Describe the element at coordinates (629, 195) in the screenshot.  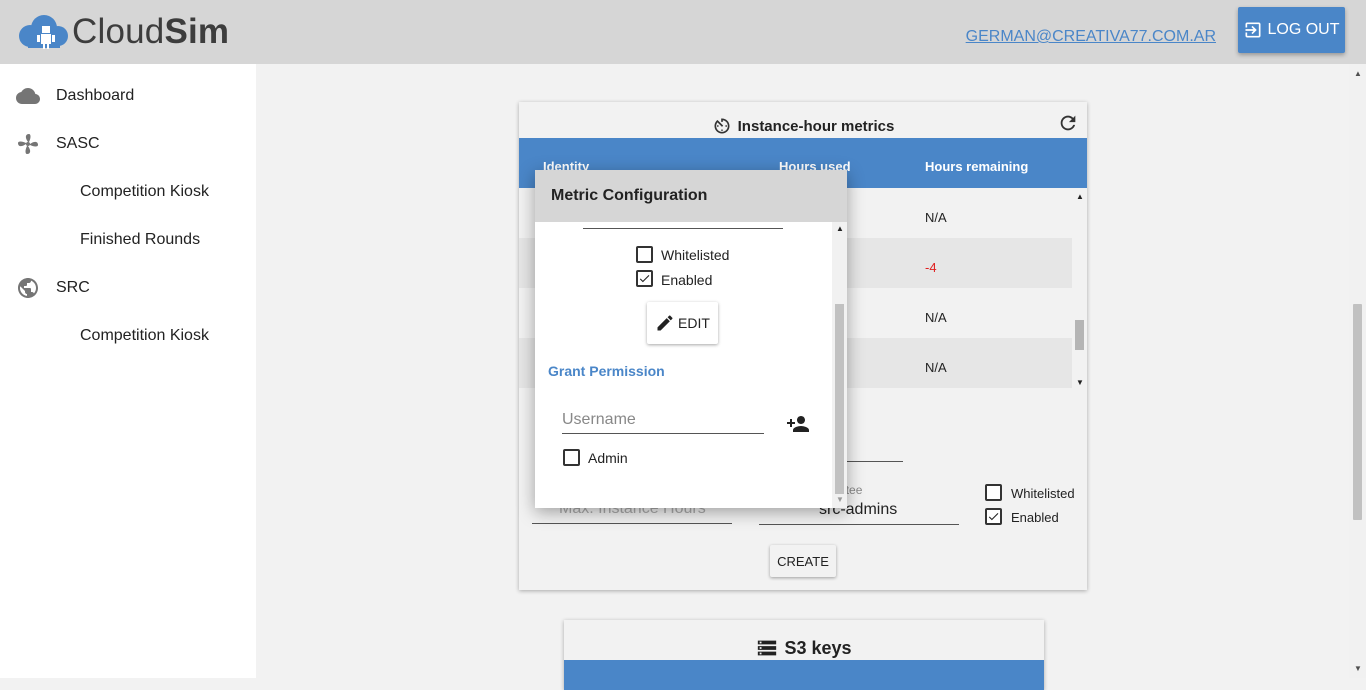
I see `dialog-title: Metric Configuration` at that location.